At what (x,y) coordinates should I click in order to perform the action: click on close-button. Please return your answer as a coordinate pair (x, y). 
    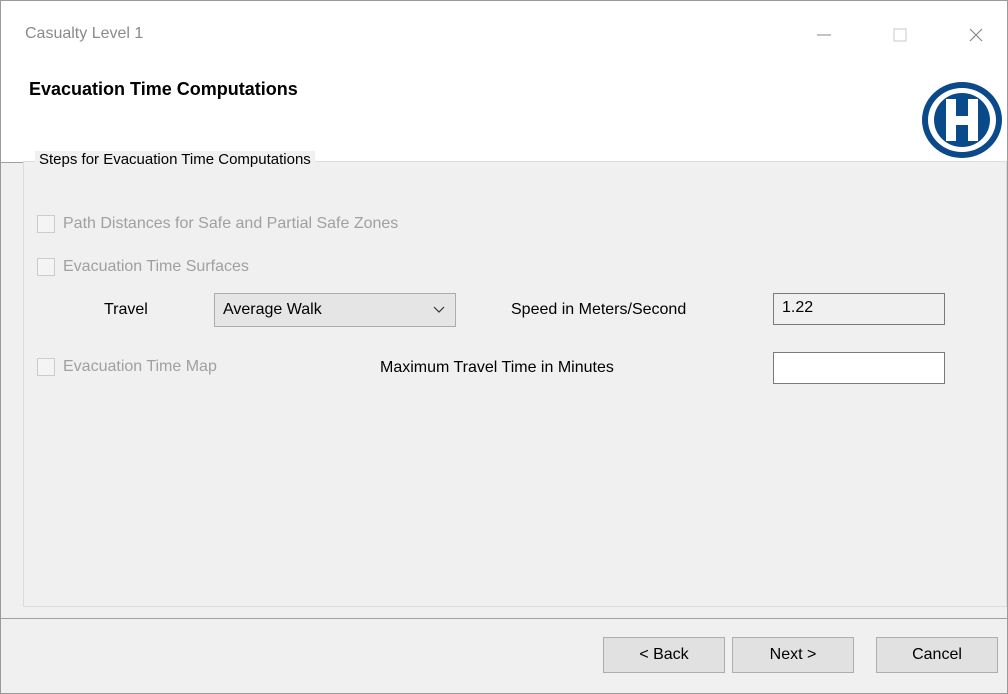
    Looking at the image, I should click on (976, 35).